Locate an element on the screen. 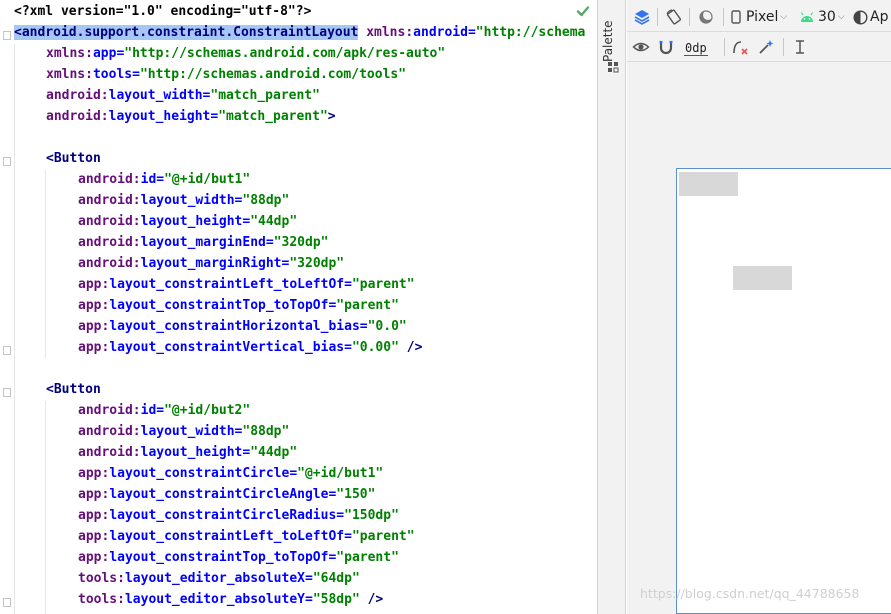 This screenshot has width=891, height=614. code-line: tools:layout_editor_absoluteX="64dp" is located at coordinates (305, 578).